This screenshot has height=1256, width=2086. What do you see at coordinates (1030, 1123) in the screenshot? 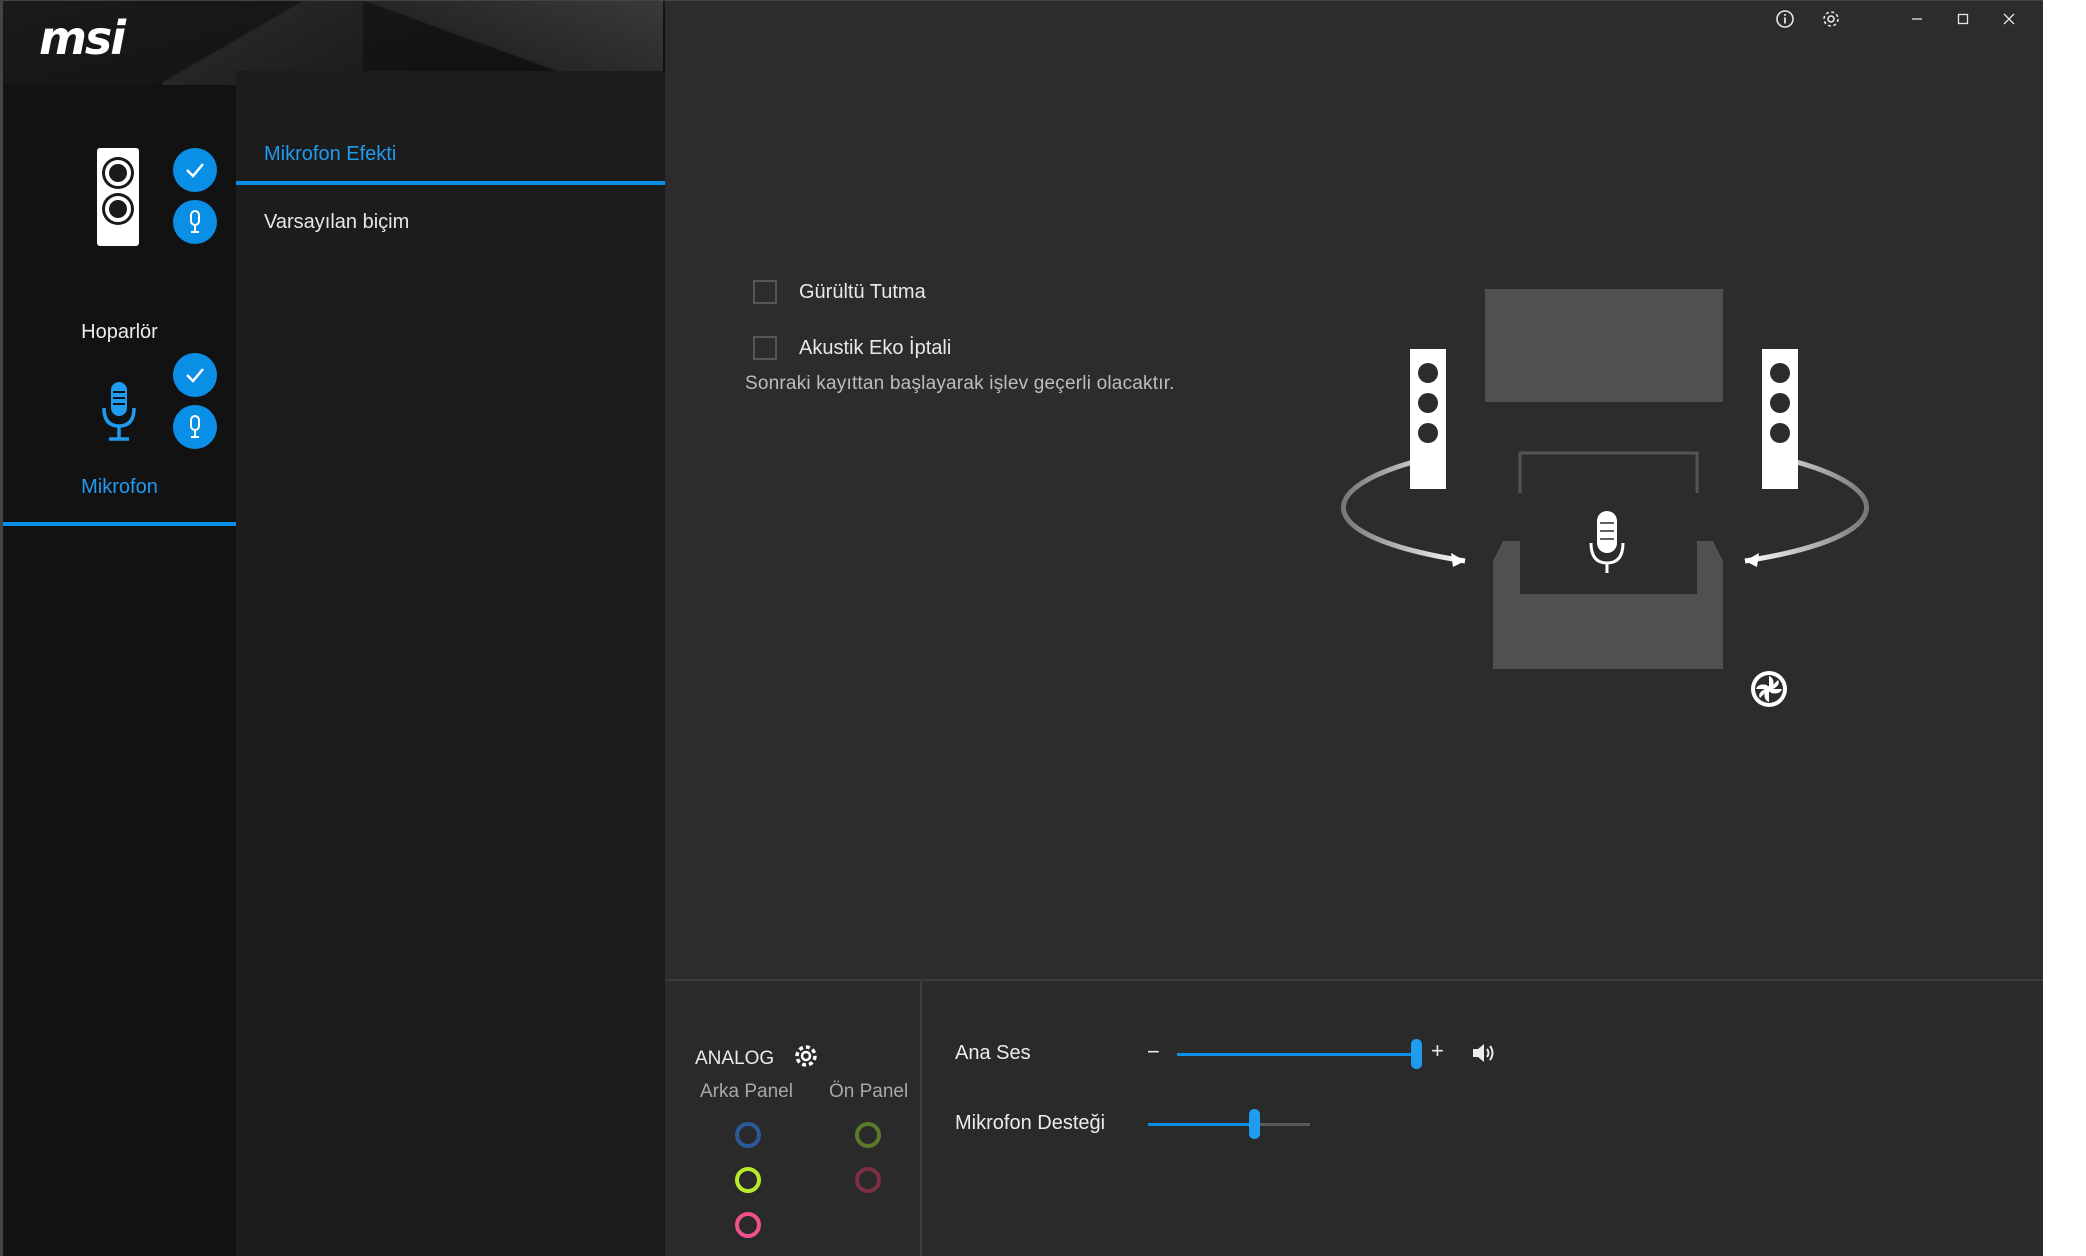
I see `mic-boost-label: Mikrofon Desteği` at bounding box center [1030, 1123].